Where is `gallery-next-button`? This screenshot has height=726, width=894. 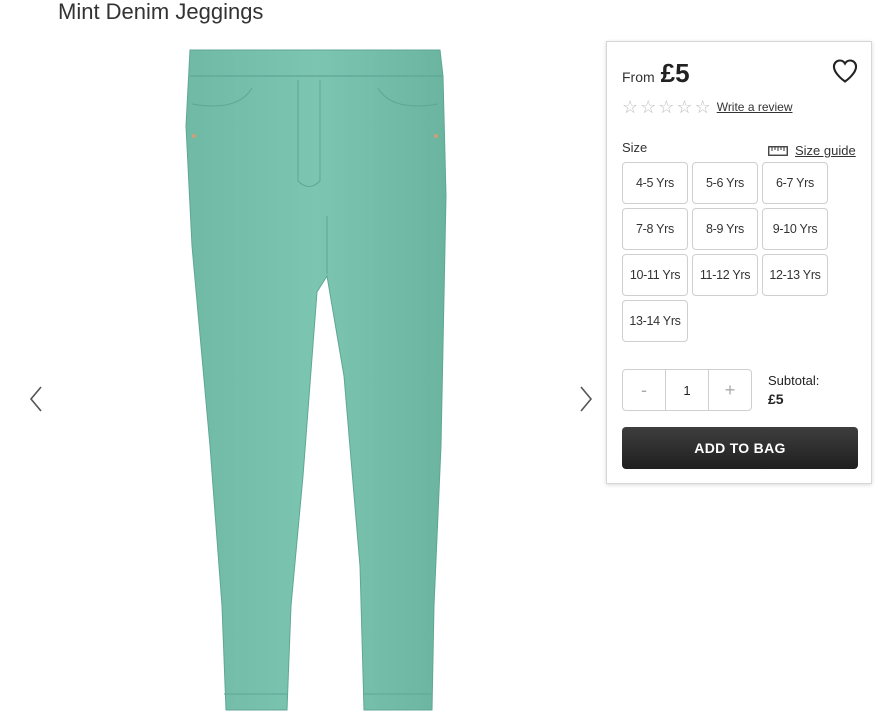 gallery-next-button is located at coordinates (586, 399).